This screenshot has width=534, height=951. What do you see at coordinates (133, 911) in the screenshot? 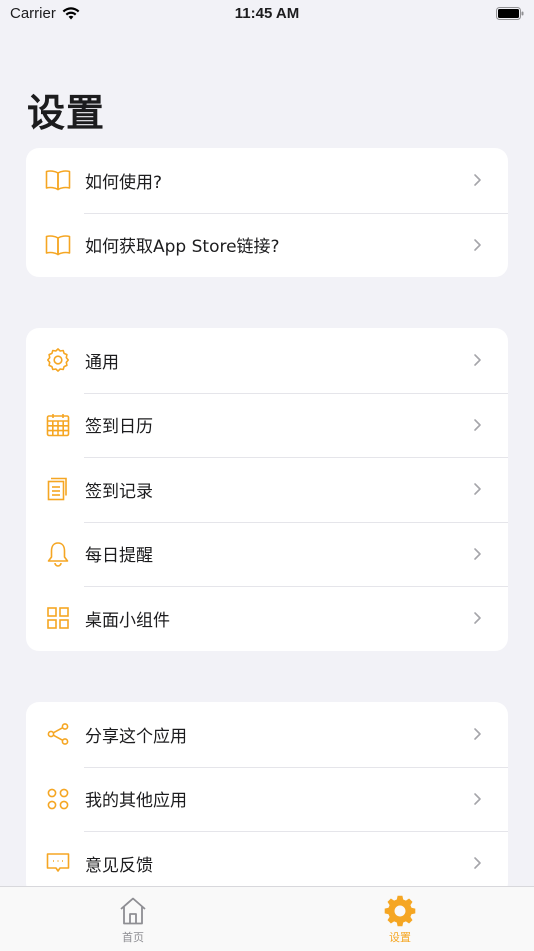
I see `home-icon` at bounding box center [133, 911].